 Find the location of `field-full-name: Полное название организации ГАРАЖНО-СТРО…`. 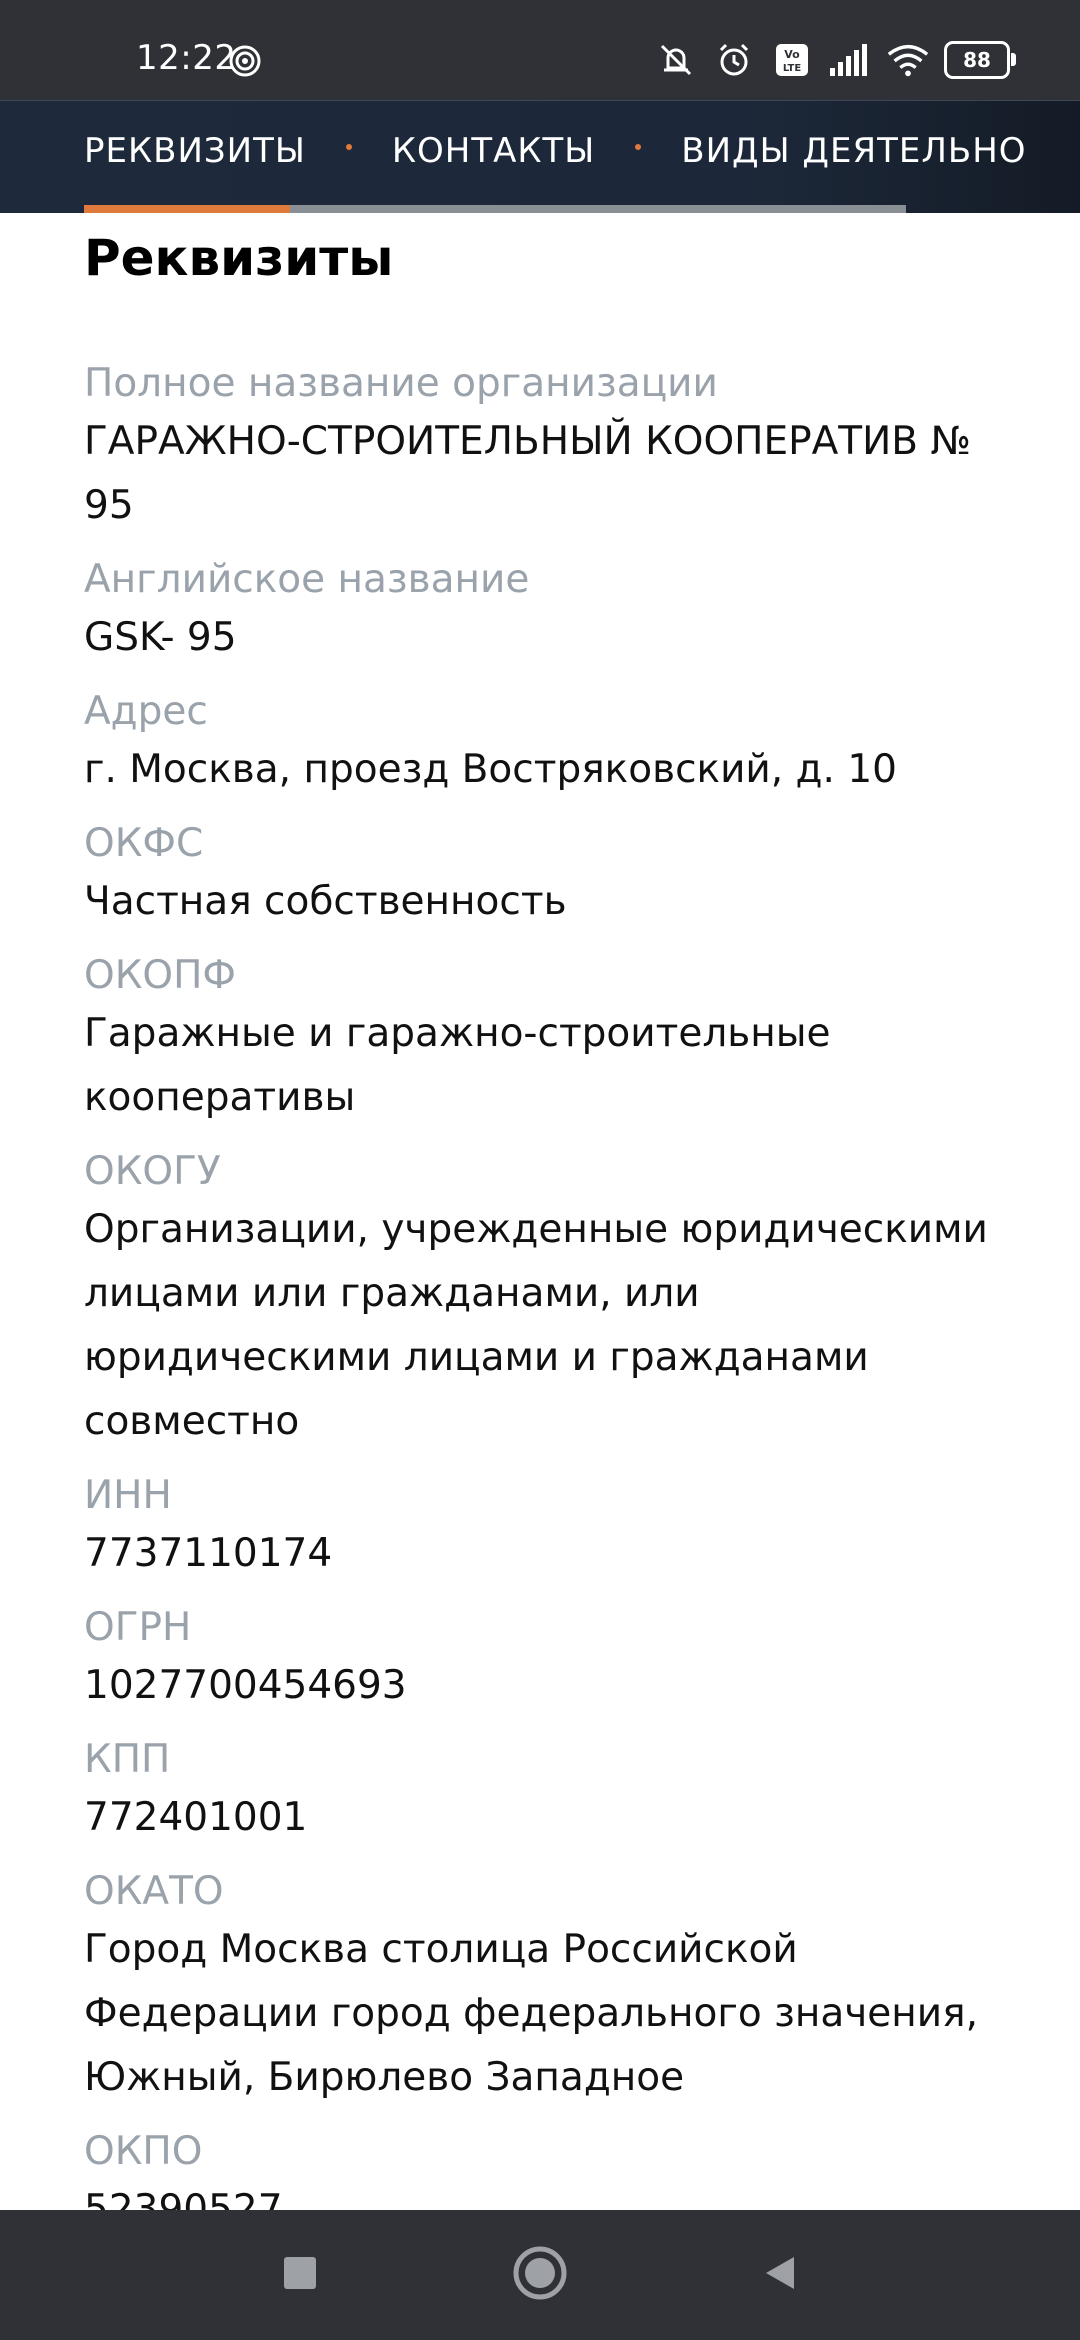

field-full-name: Полное название организации ГАРАЖНО-СТРО… is located at coordinates (544, 448).